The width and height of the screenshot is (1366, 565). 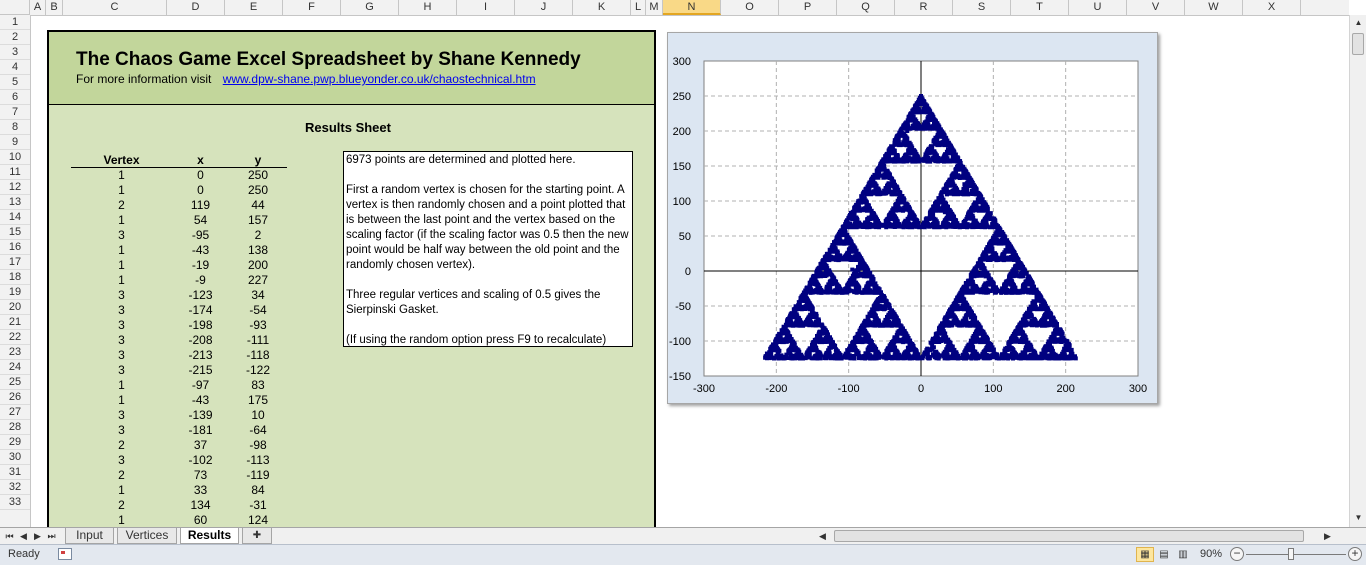 I want to click on y-cell: 83, so click(x=258, y=385).